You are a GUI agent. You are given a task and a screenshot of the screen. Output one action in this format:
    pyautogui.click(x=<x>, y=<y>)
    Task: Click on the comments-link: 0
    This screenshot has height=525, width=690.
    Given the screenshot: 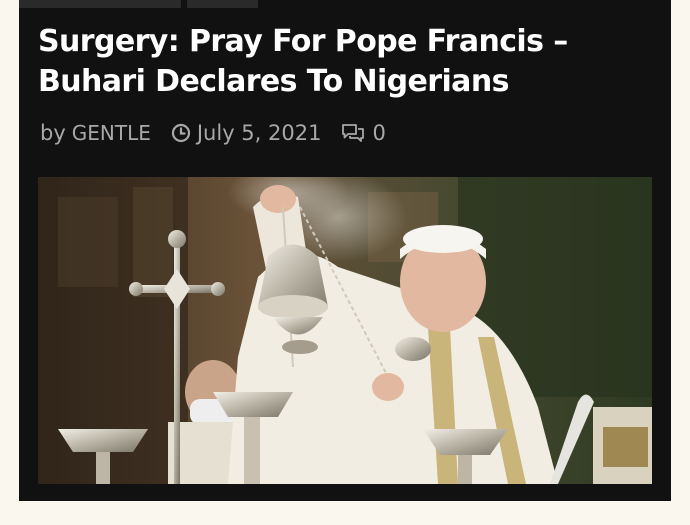 What is the action you would take?
    pyautogui.click(x=363, y=133)
    